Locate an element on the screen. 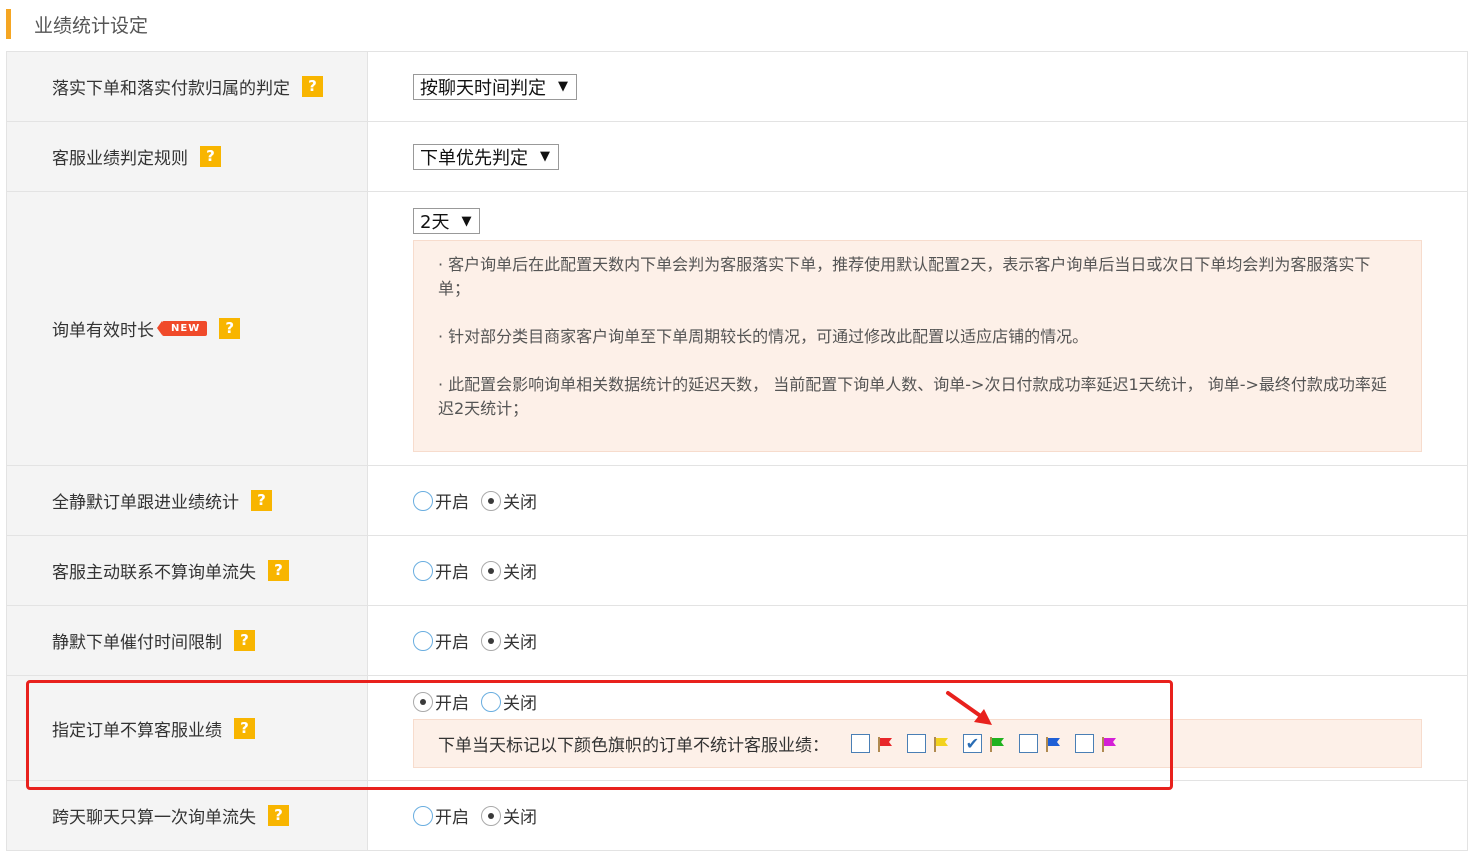 Image resolution: width=1475 pixels, height=858 pixels. setting-label-cell: 落实下单和落实付款归属的判定 ? is located at coordinates (187, 86).